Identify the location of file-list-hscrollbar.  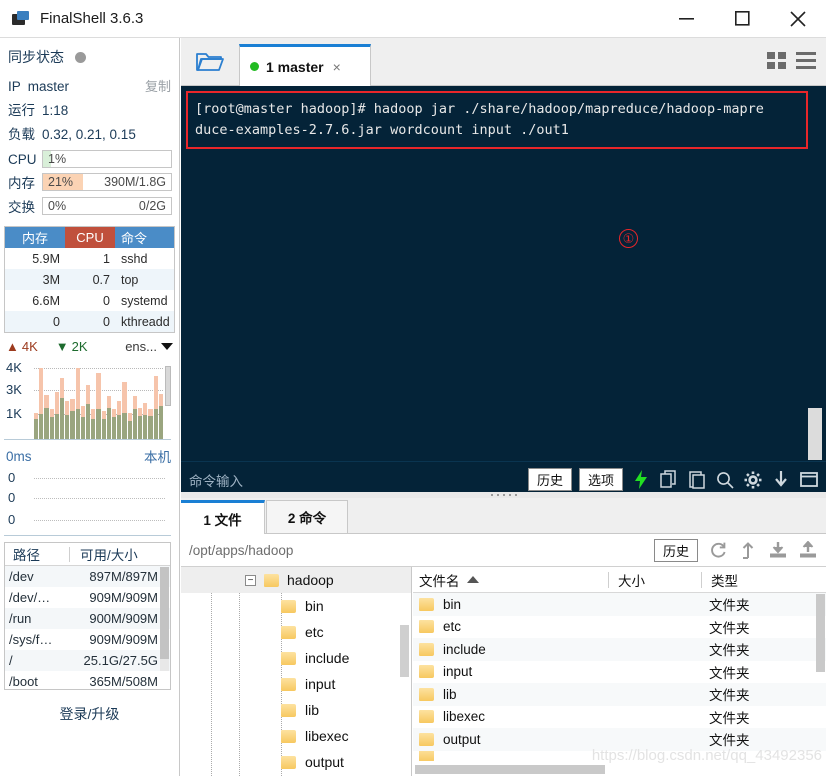
(510, 769).